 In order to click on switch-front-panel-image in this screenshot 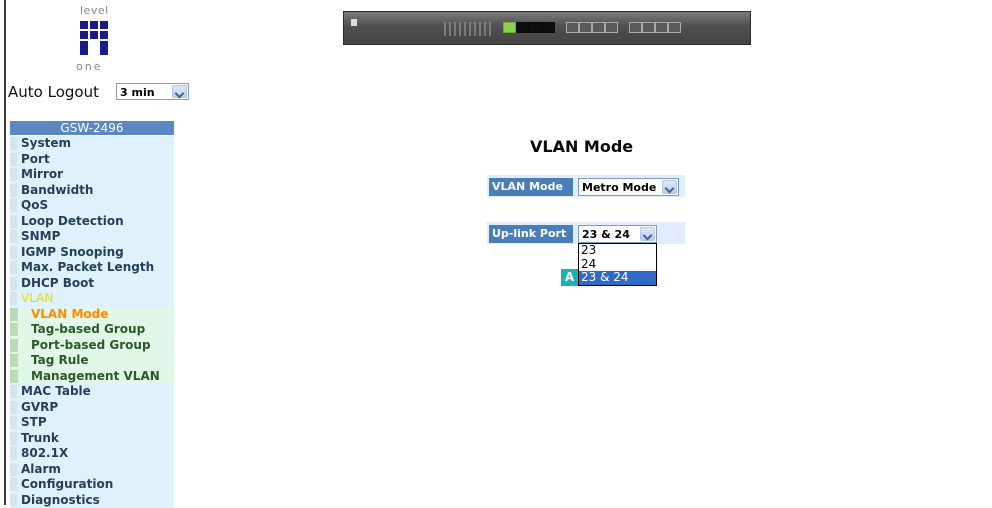, I will do `click(547, 28)`.